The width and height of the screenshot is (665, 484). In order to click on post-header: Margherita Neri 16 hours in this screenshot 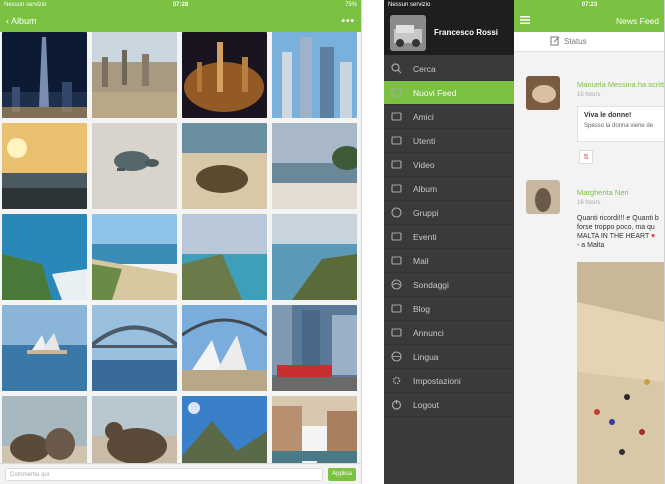, I will do `click(603, 197)`.